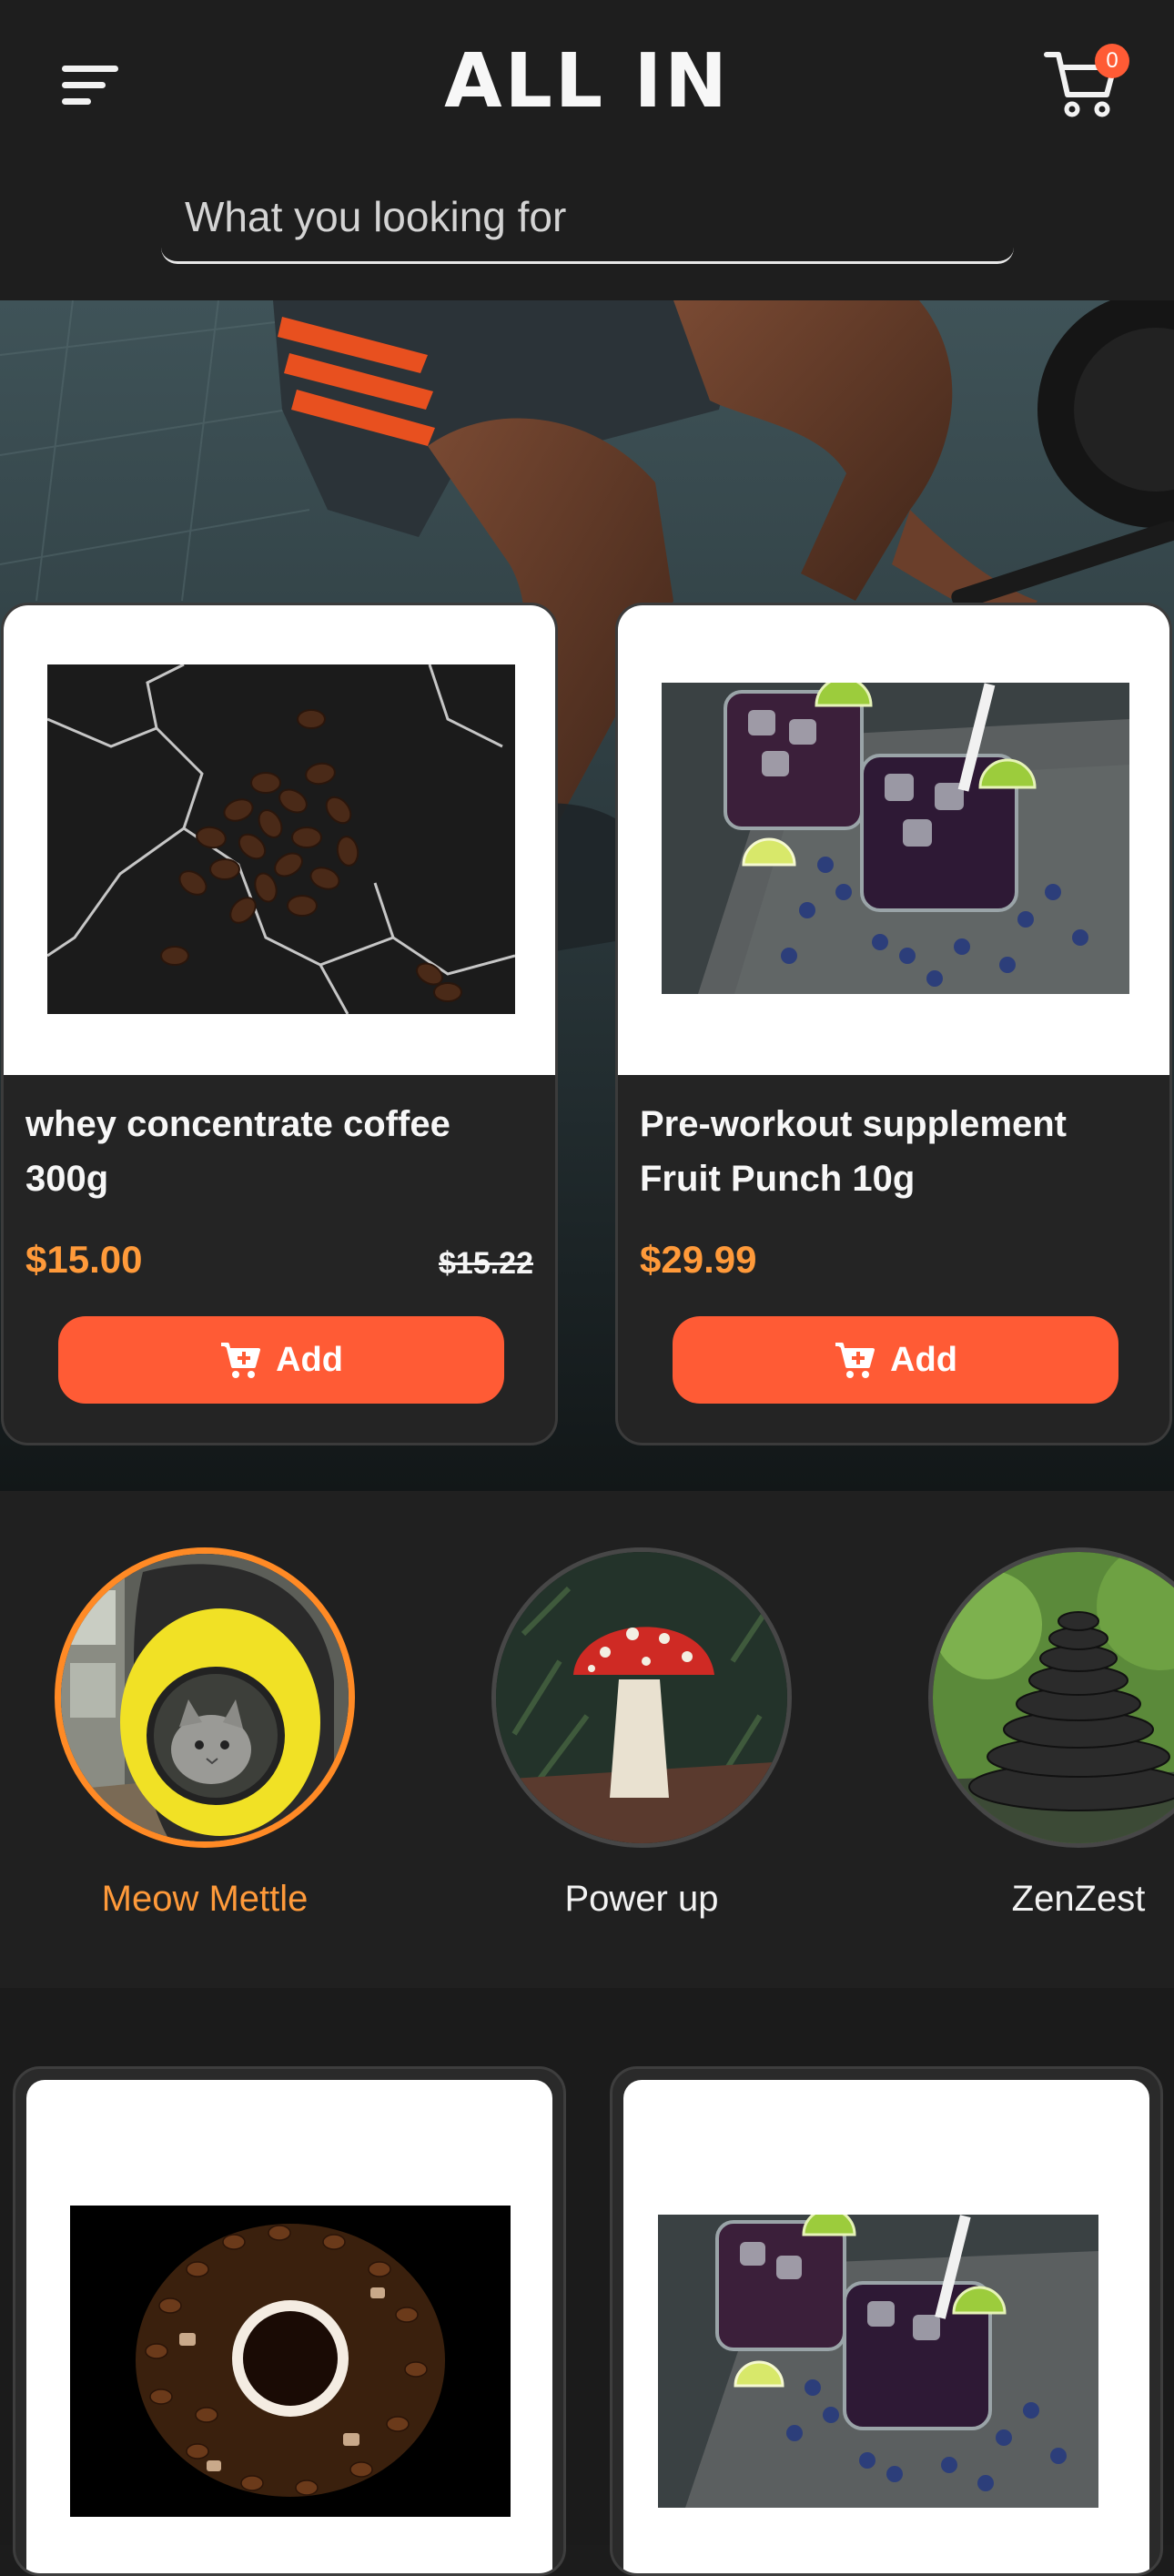 This screenshot has height=2576, width=1174. I want to click on product-name: Pre-workout supplement Fruit Punch 10g, so click(853, 1151).